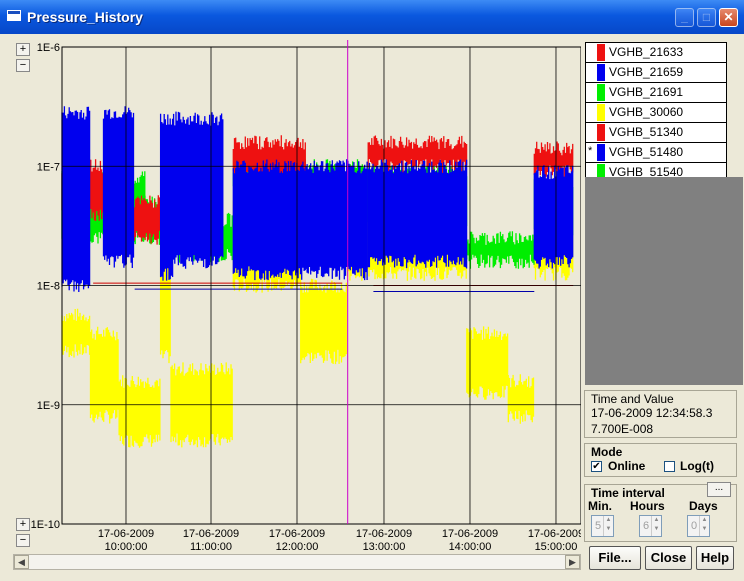 This screenshot has height=581, width=744. What do you see at coordinates (23, 49) in the screenshot?
I see `zoom-in-y-button: +` at bounding box center [23, 49].